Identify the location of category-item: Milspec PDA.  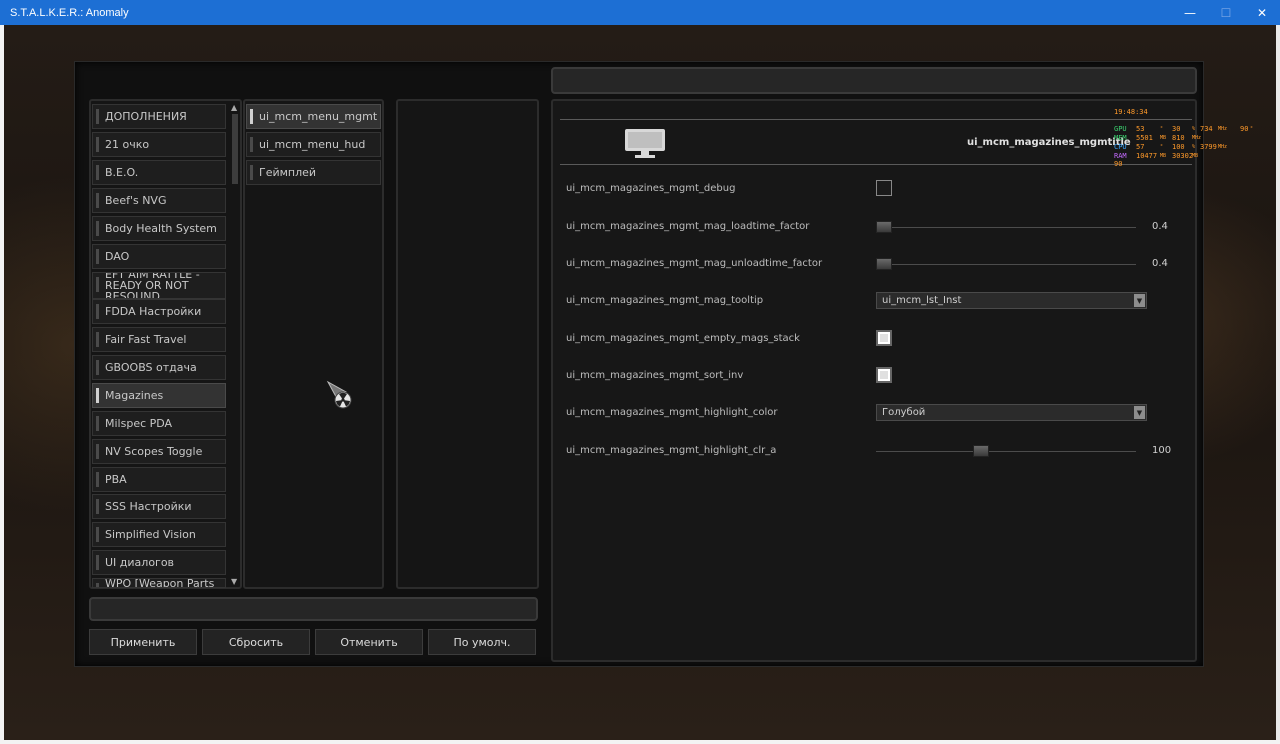
(159, 423).